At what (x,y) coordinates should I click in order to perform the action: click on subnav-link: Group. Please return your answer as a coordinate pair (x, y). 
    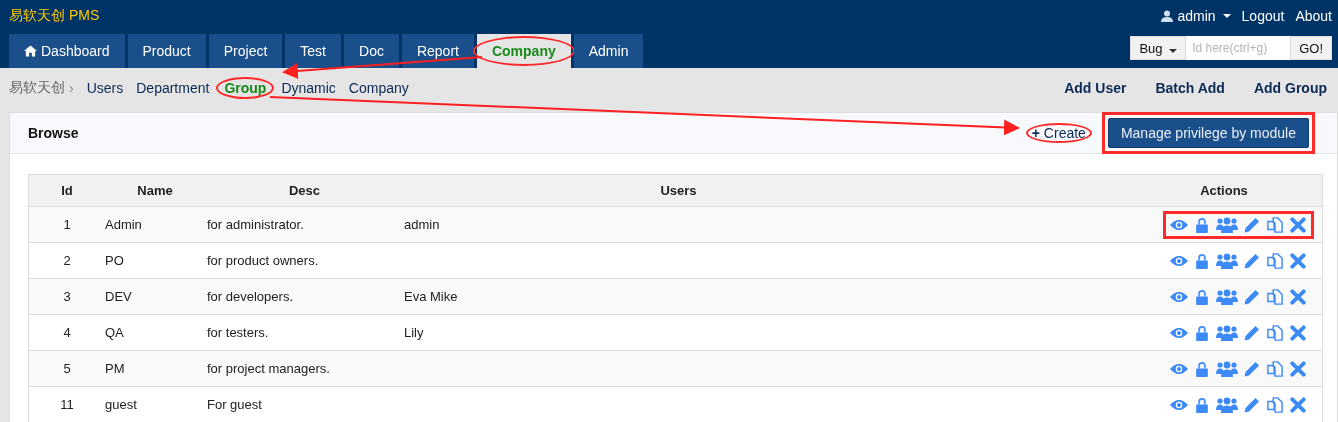
    Looking at the image, I should click on (245, 88).